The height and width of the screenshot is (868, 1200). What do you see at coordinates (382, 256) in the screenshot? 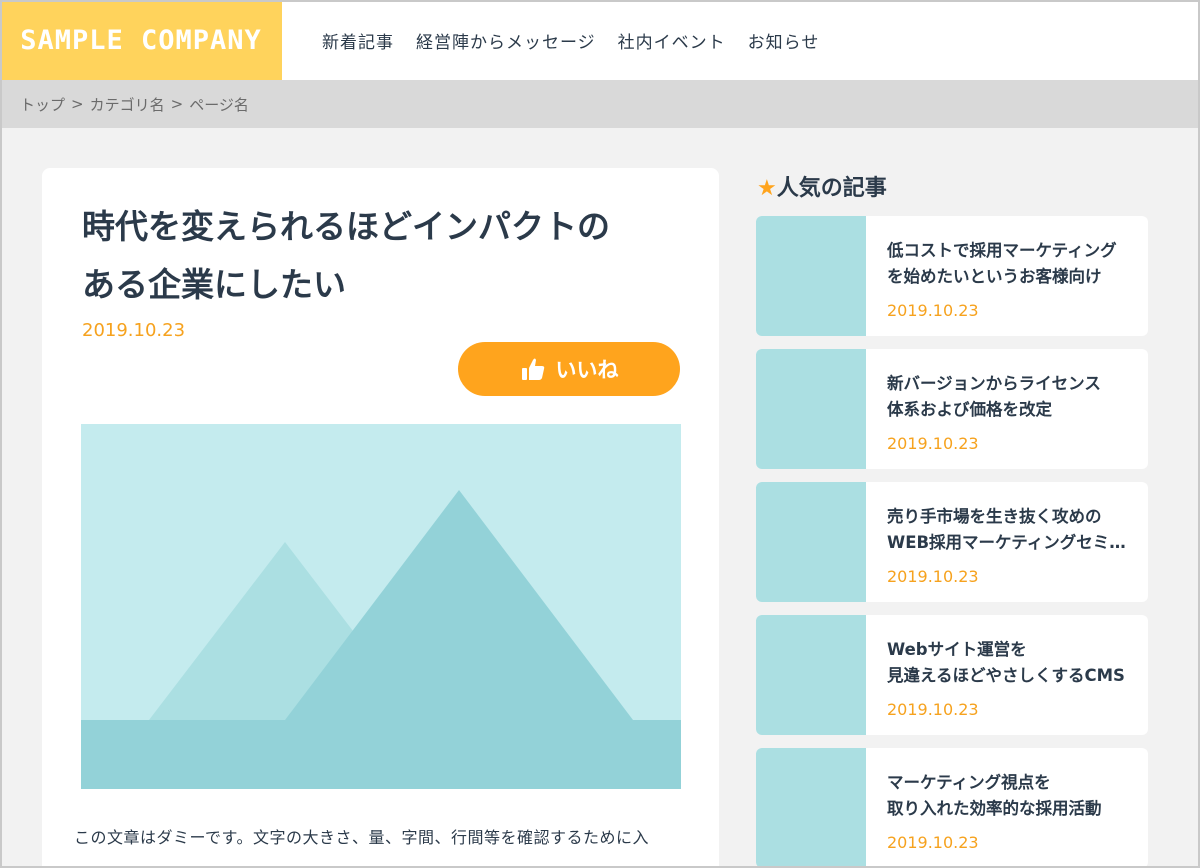
I see `article-title: 時代を変えられるほどインパクトの ある企業にしたい` at bounding box center [382, 256].